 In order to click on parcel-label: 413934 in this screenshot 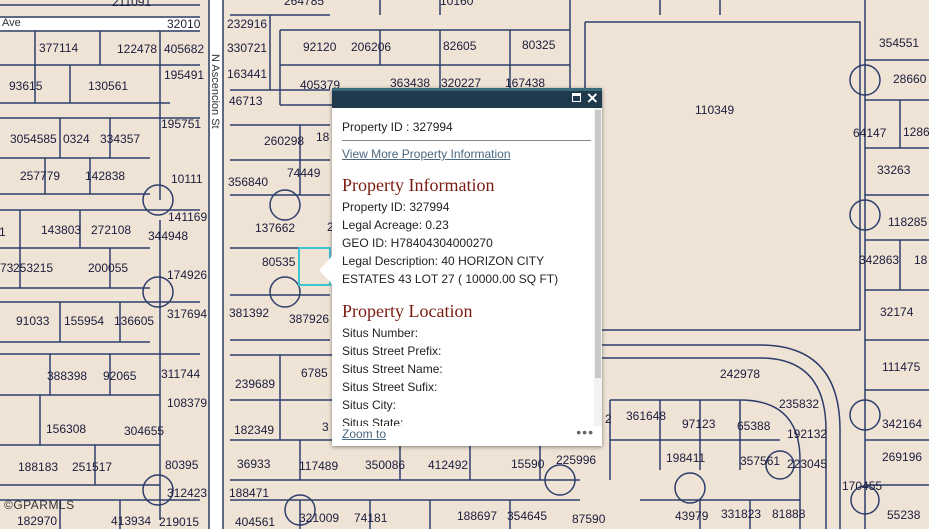, I will do `click(131, 521)`.